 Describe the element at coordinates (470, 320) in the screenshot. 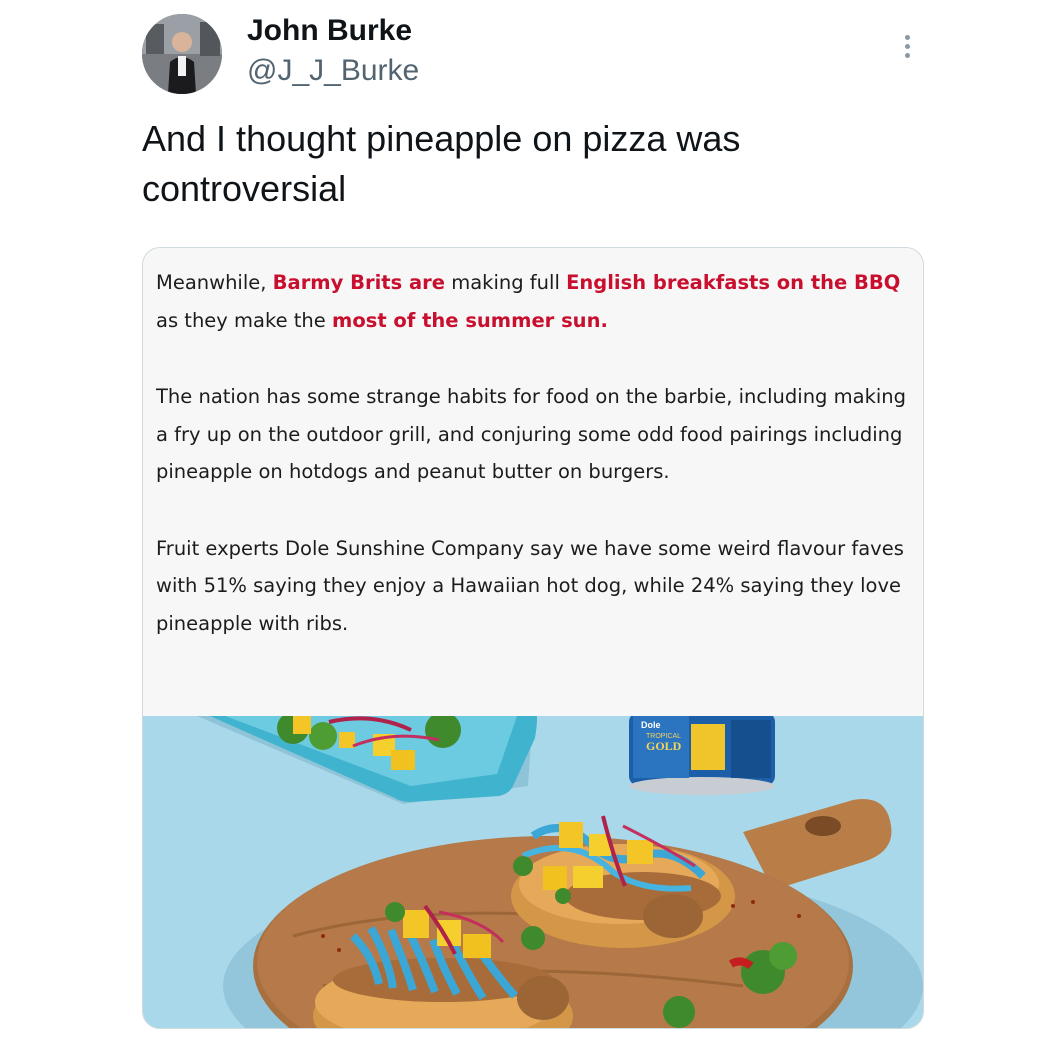

I see `article-link: most of the summer sun.` at that location.